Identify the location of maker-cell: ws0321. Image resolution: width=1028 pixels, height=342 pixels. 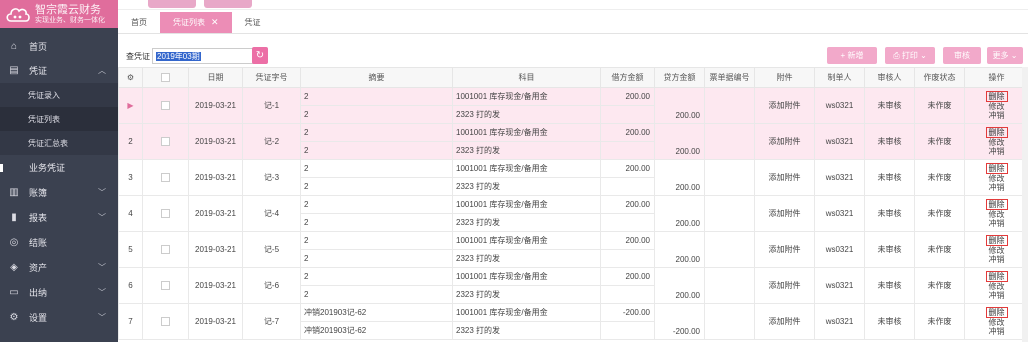
(839, 321).